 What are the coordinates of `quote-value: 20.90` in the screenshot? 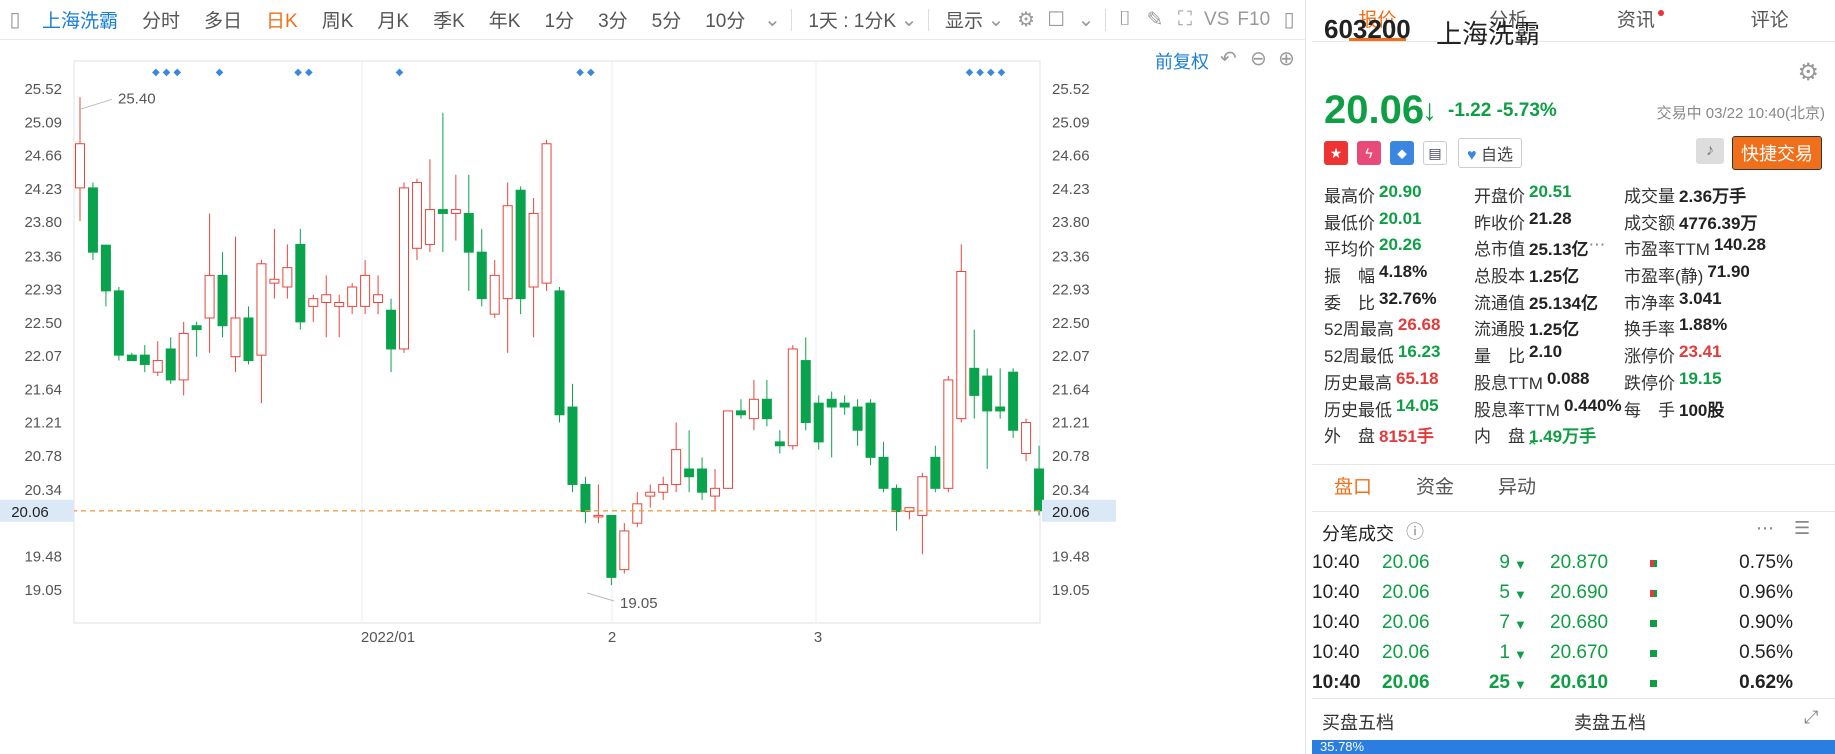 It's located at (1400, 191).